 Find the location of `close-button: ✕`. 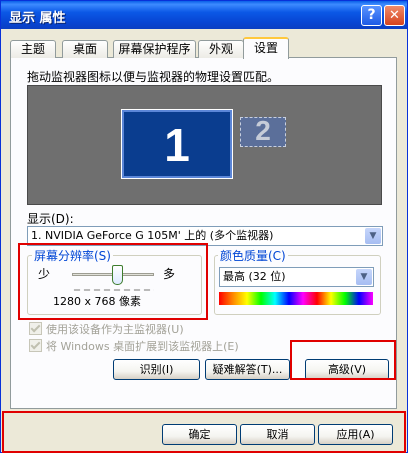

close-button: ✕ is located at coordinates (394, 15).